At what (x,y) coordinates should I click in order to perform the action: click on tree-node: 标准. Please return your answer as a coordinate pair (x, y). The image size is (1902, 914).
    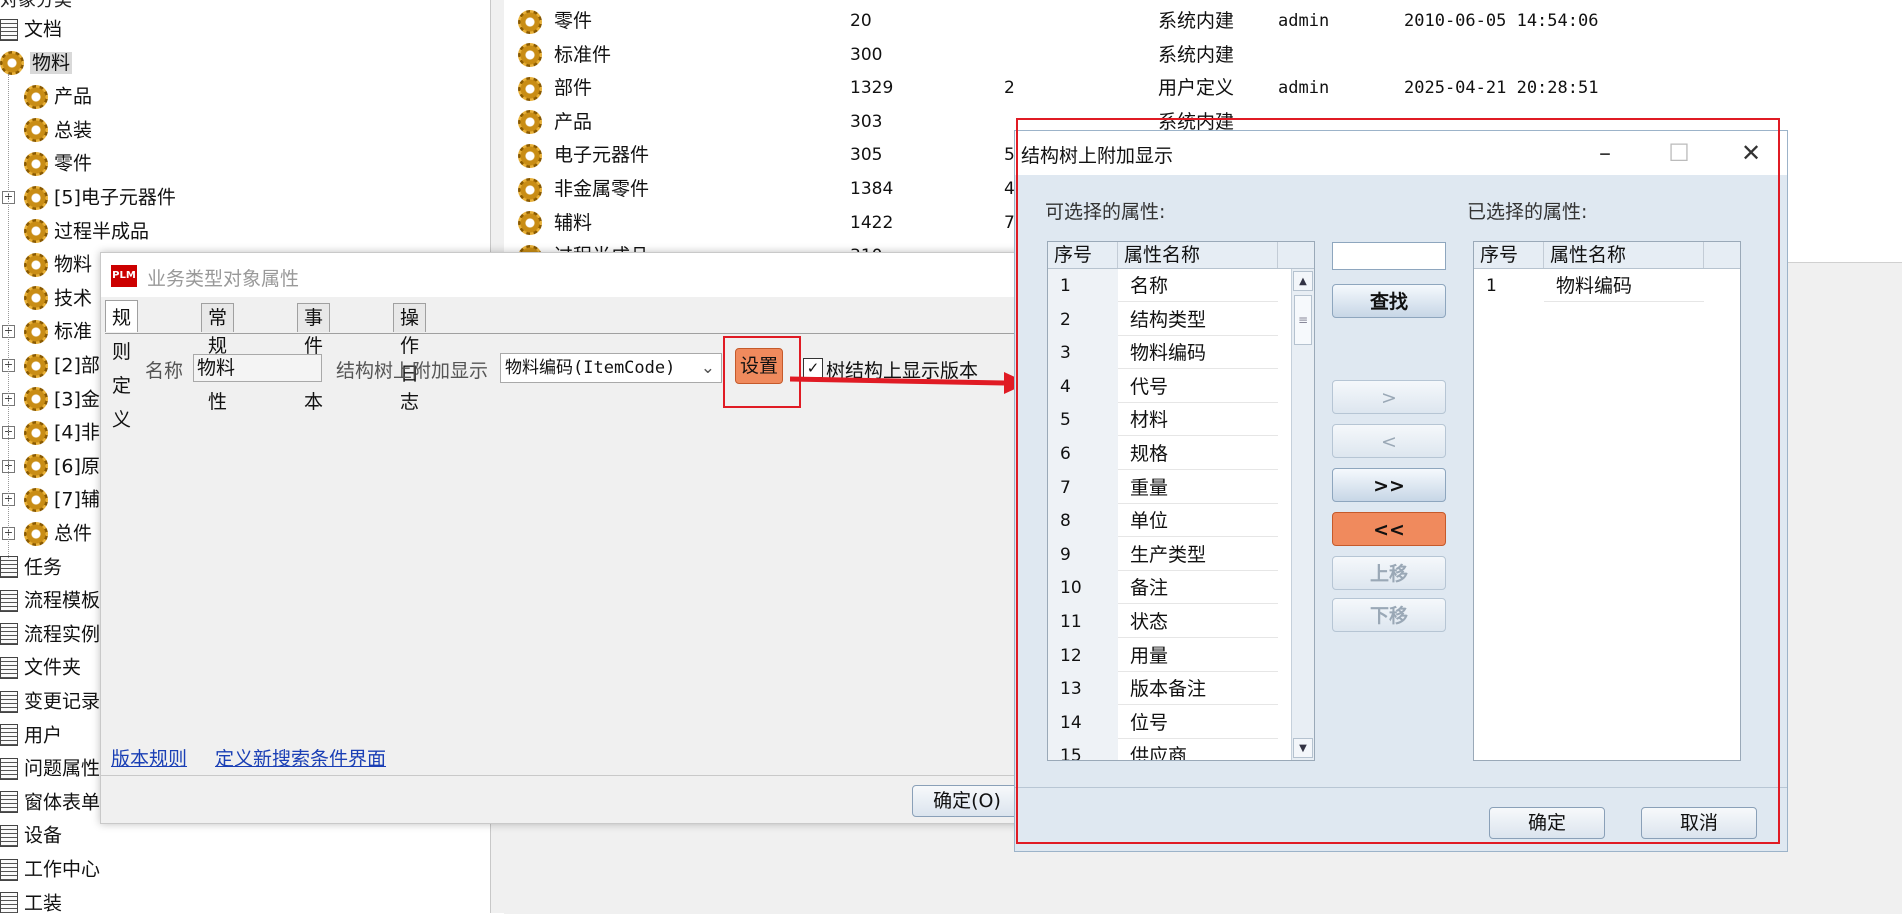
    Looking at the image, I should click on (58, 331).